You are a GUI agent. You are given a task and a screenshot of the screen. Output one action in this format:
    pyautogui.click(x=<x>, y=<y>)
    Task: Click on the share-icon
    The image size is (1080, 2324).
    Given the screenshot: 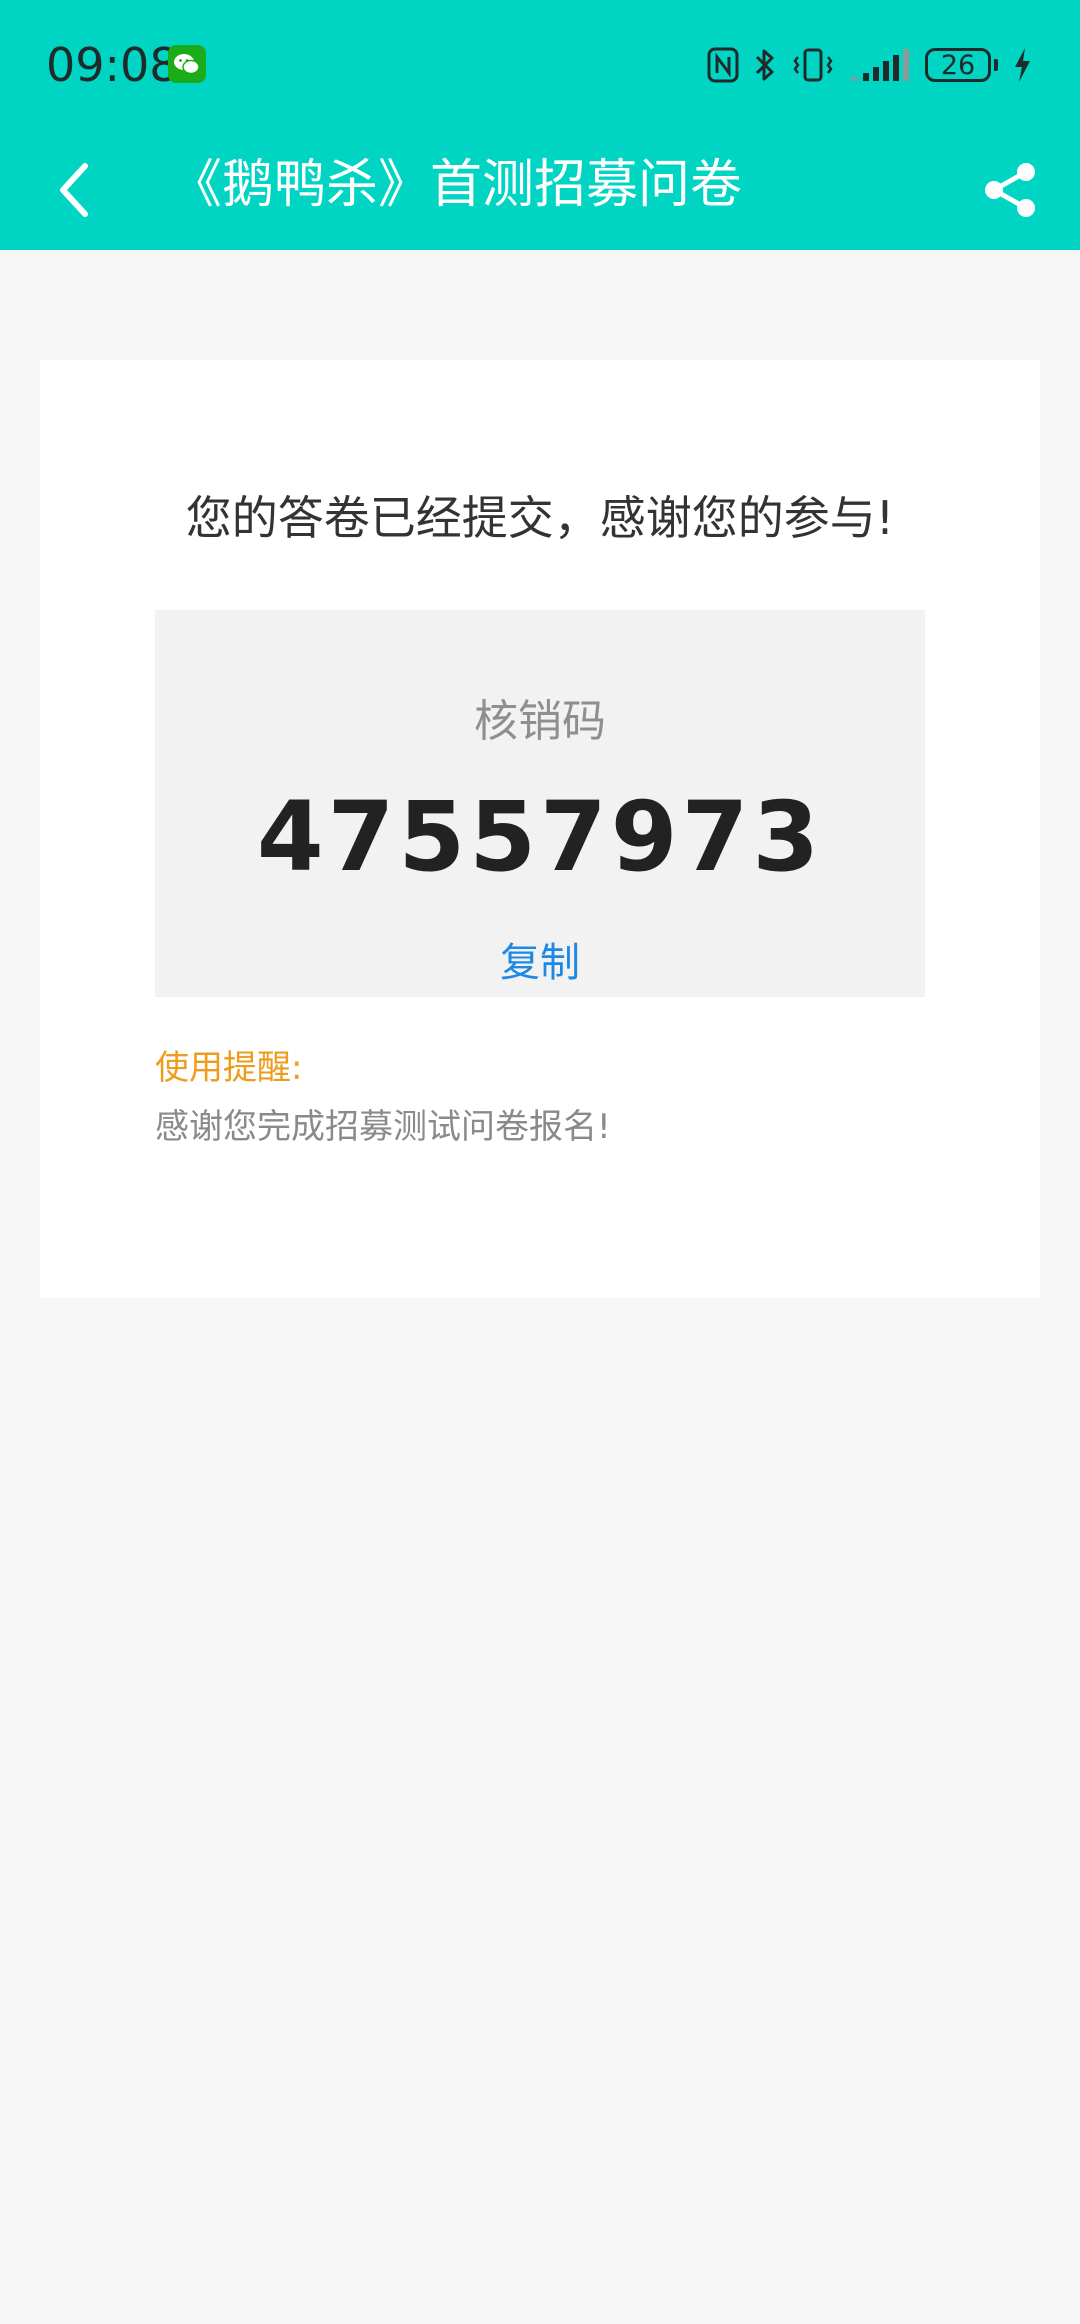 What is the action you would take?
    pyautogui.click(x=1010, y=190)
    